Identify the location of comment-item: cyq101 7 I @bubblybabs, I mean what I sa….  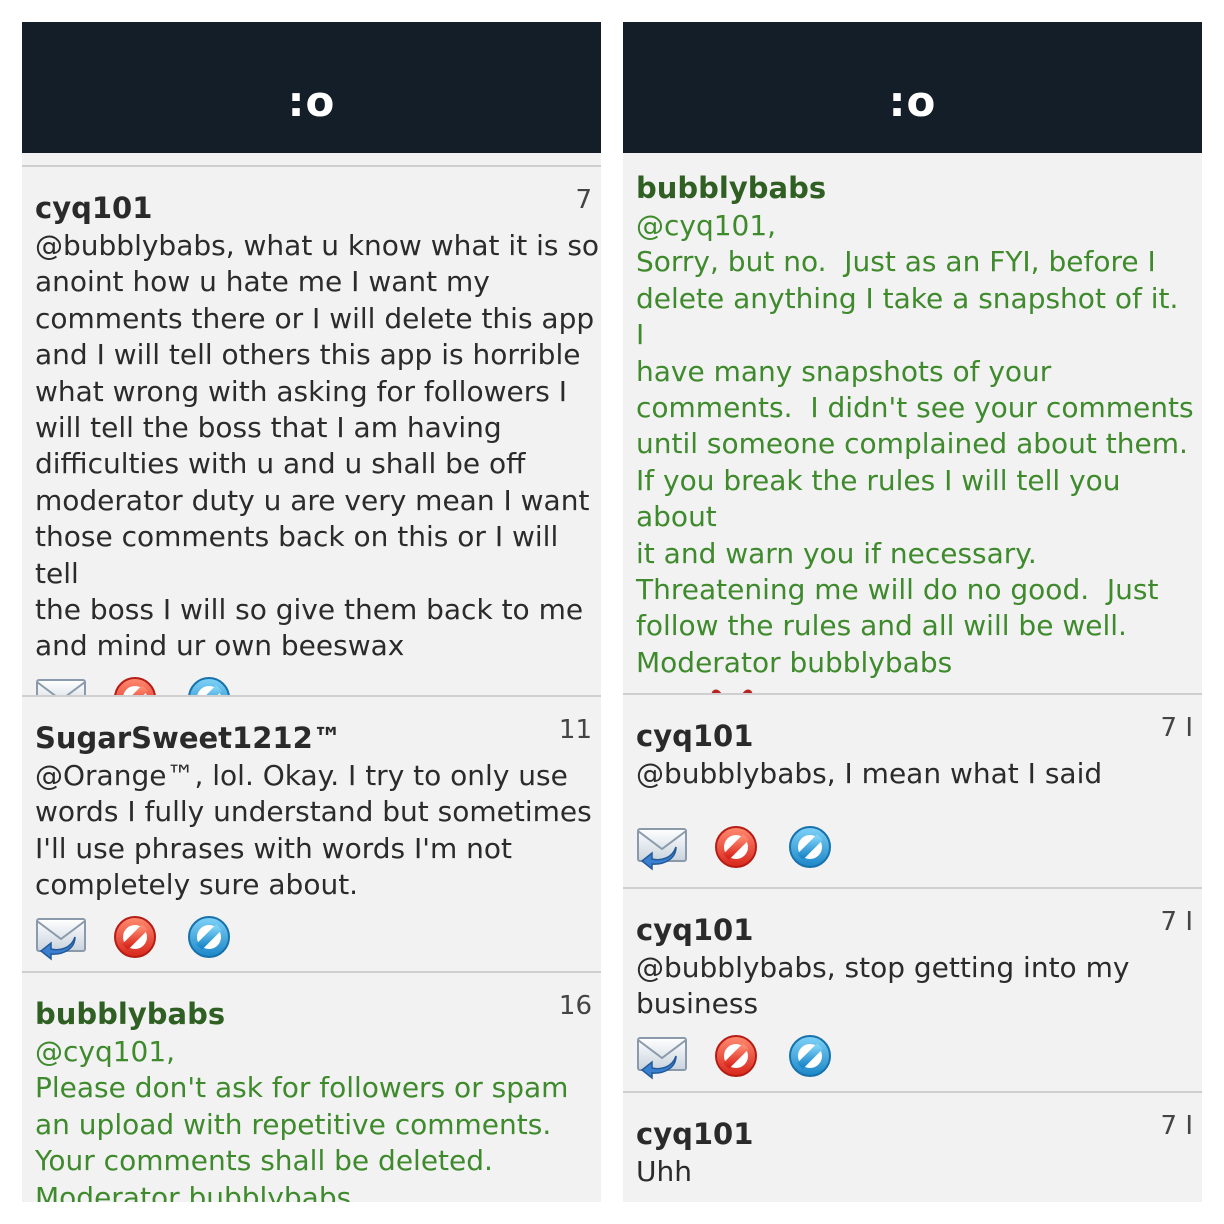
(912, 790).